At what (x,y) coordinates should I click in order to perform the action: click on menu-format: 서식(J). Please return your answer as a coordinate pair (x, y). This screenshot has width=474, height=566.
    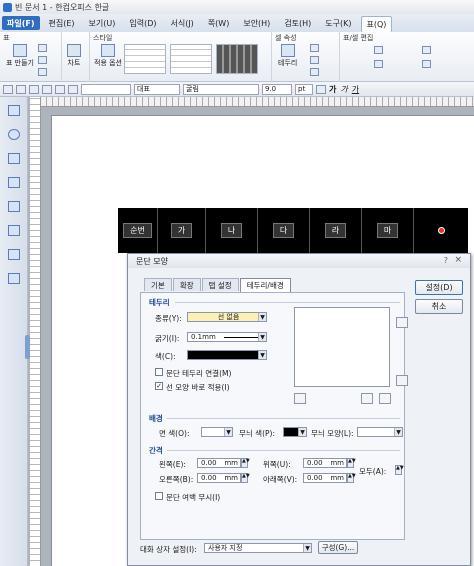
    Looking at the image, I should click on (181, 23).